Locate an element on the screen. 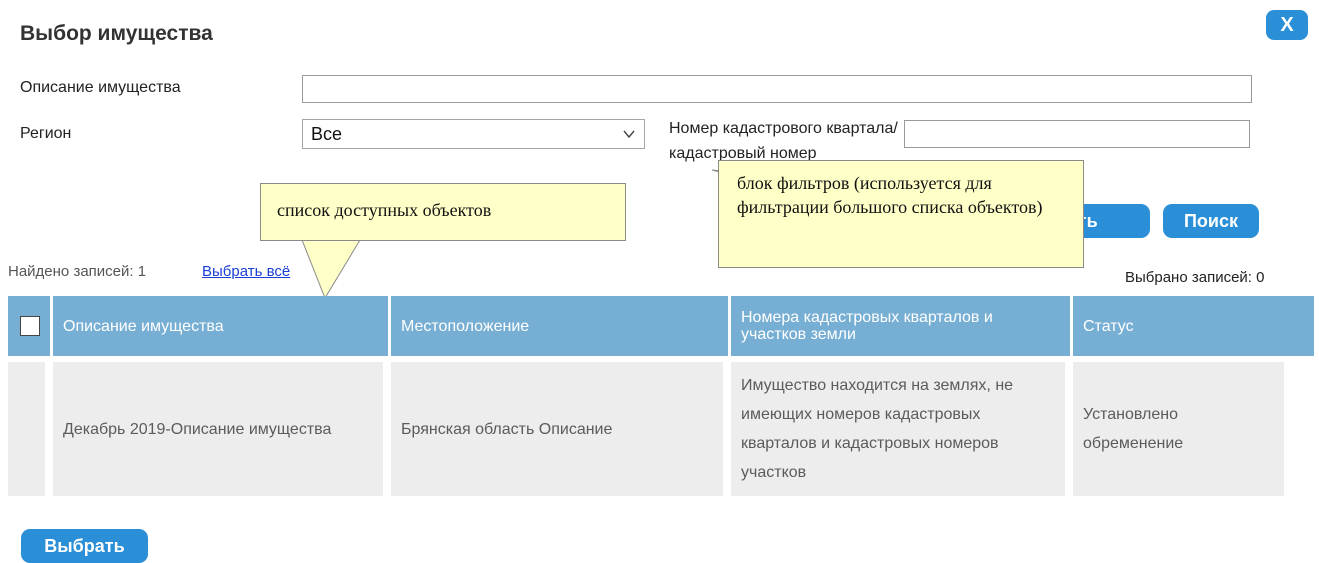  region-select-value: Все is located at coordinates (327, 133).